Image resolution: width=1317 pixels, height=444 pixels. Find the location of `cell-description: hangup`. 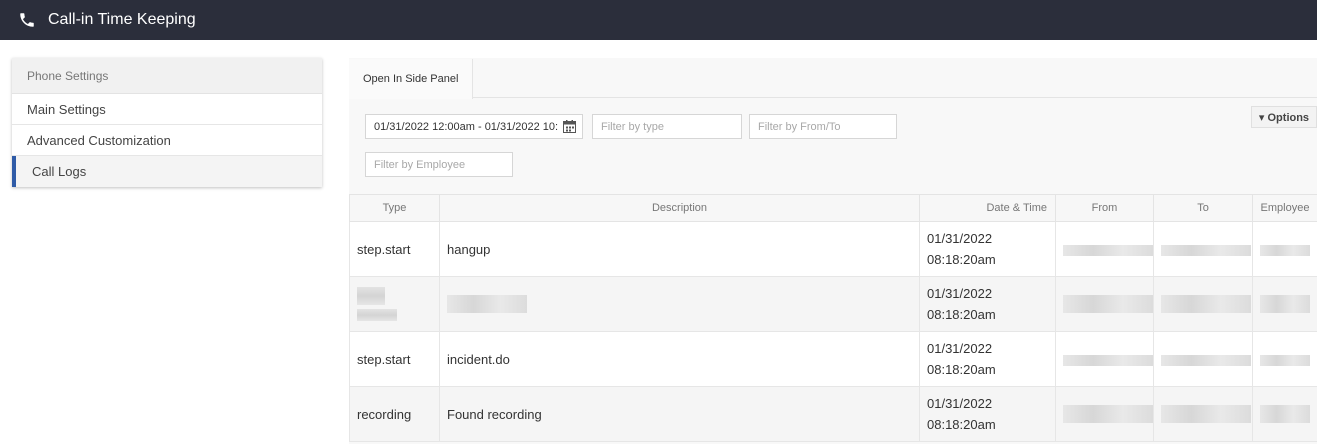

cell-description: hangup is located at coordinates (679, 249).